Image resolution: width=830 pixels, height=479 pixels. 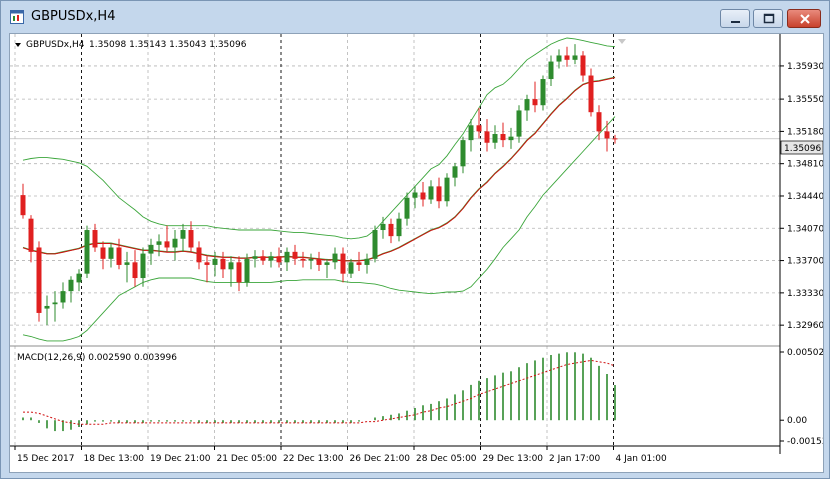 What do you see at coordinates (575, 459) in the screenshot?
I see `time-axis-label: 2 Jan 17:00` at bounding box center [575, 459].